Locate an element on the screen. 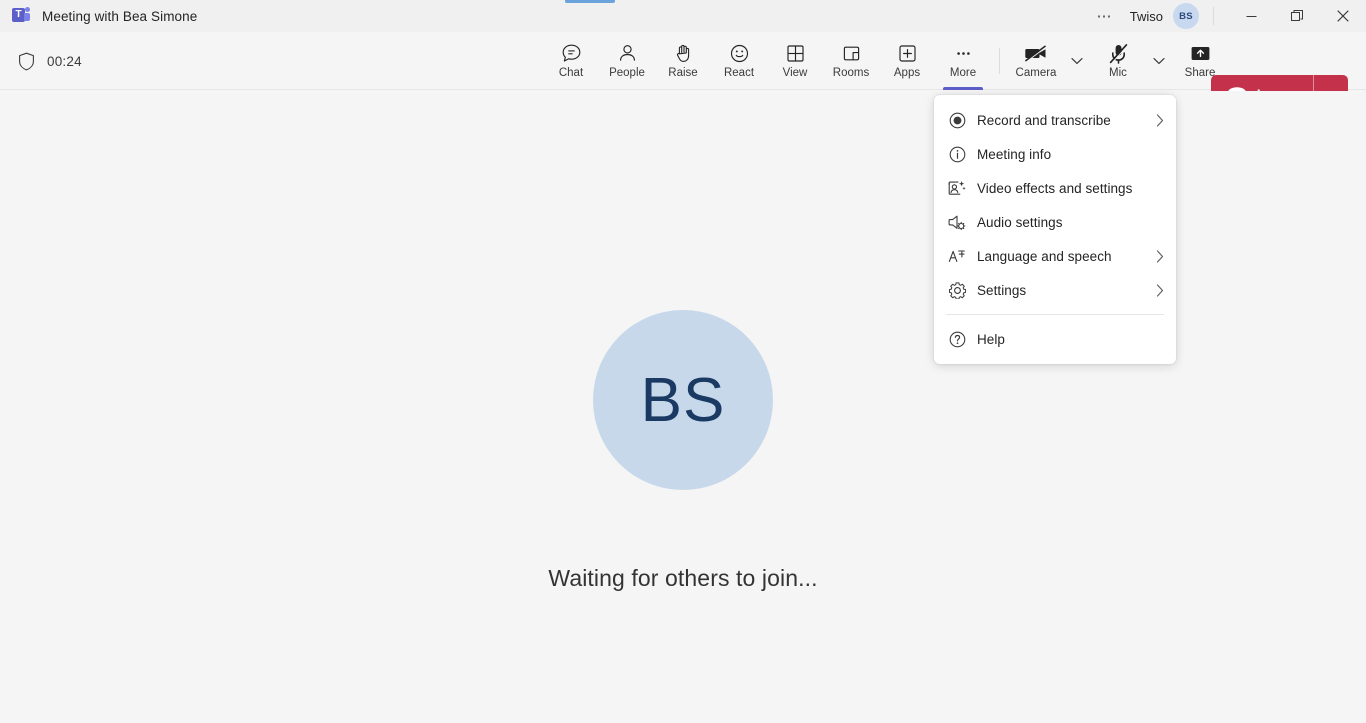 This screenshot has width=1366, height=723. toolbar-button-more: More is located at coordinates (963, 61).